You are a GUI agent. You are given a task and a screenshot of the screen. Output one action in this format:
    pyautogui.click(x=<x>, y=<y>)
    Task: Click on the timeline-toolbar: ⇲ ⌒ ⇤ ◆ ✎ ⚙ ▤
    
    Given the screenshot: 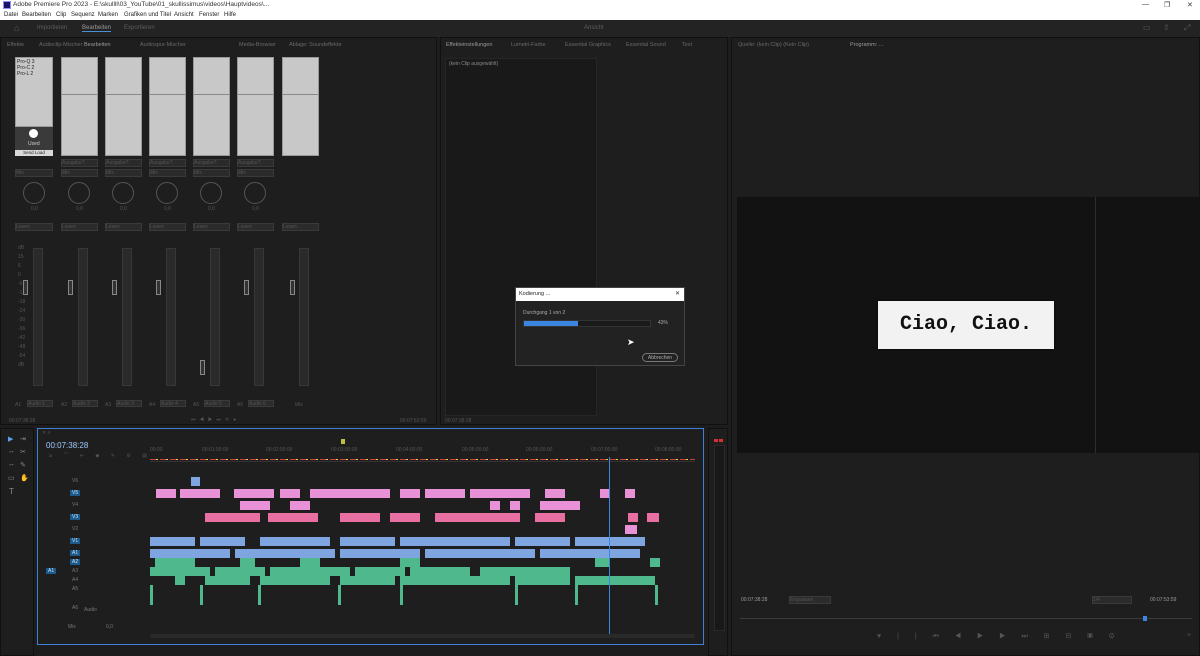 What is the action you would take?
    pyautogui.click(x=100, y=455)
    